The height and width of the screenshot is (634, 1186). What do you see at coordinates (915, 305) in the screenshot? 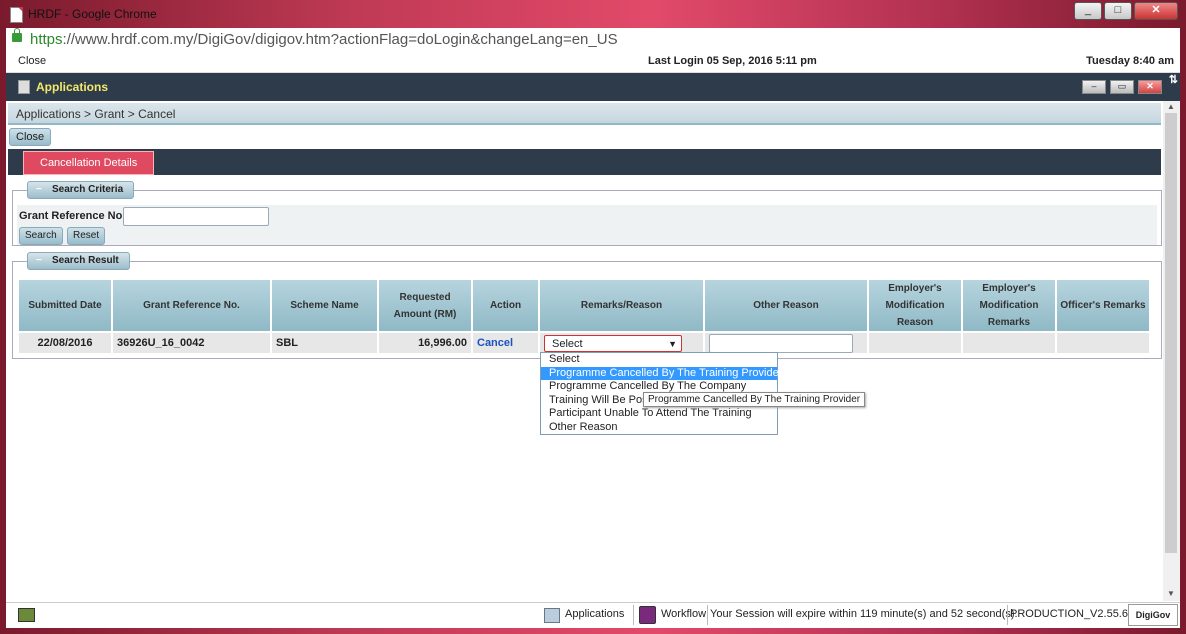
I see `col-emp-mod-reason: Employer's Modification Reason` at bounding box center [915, 305].